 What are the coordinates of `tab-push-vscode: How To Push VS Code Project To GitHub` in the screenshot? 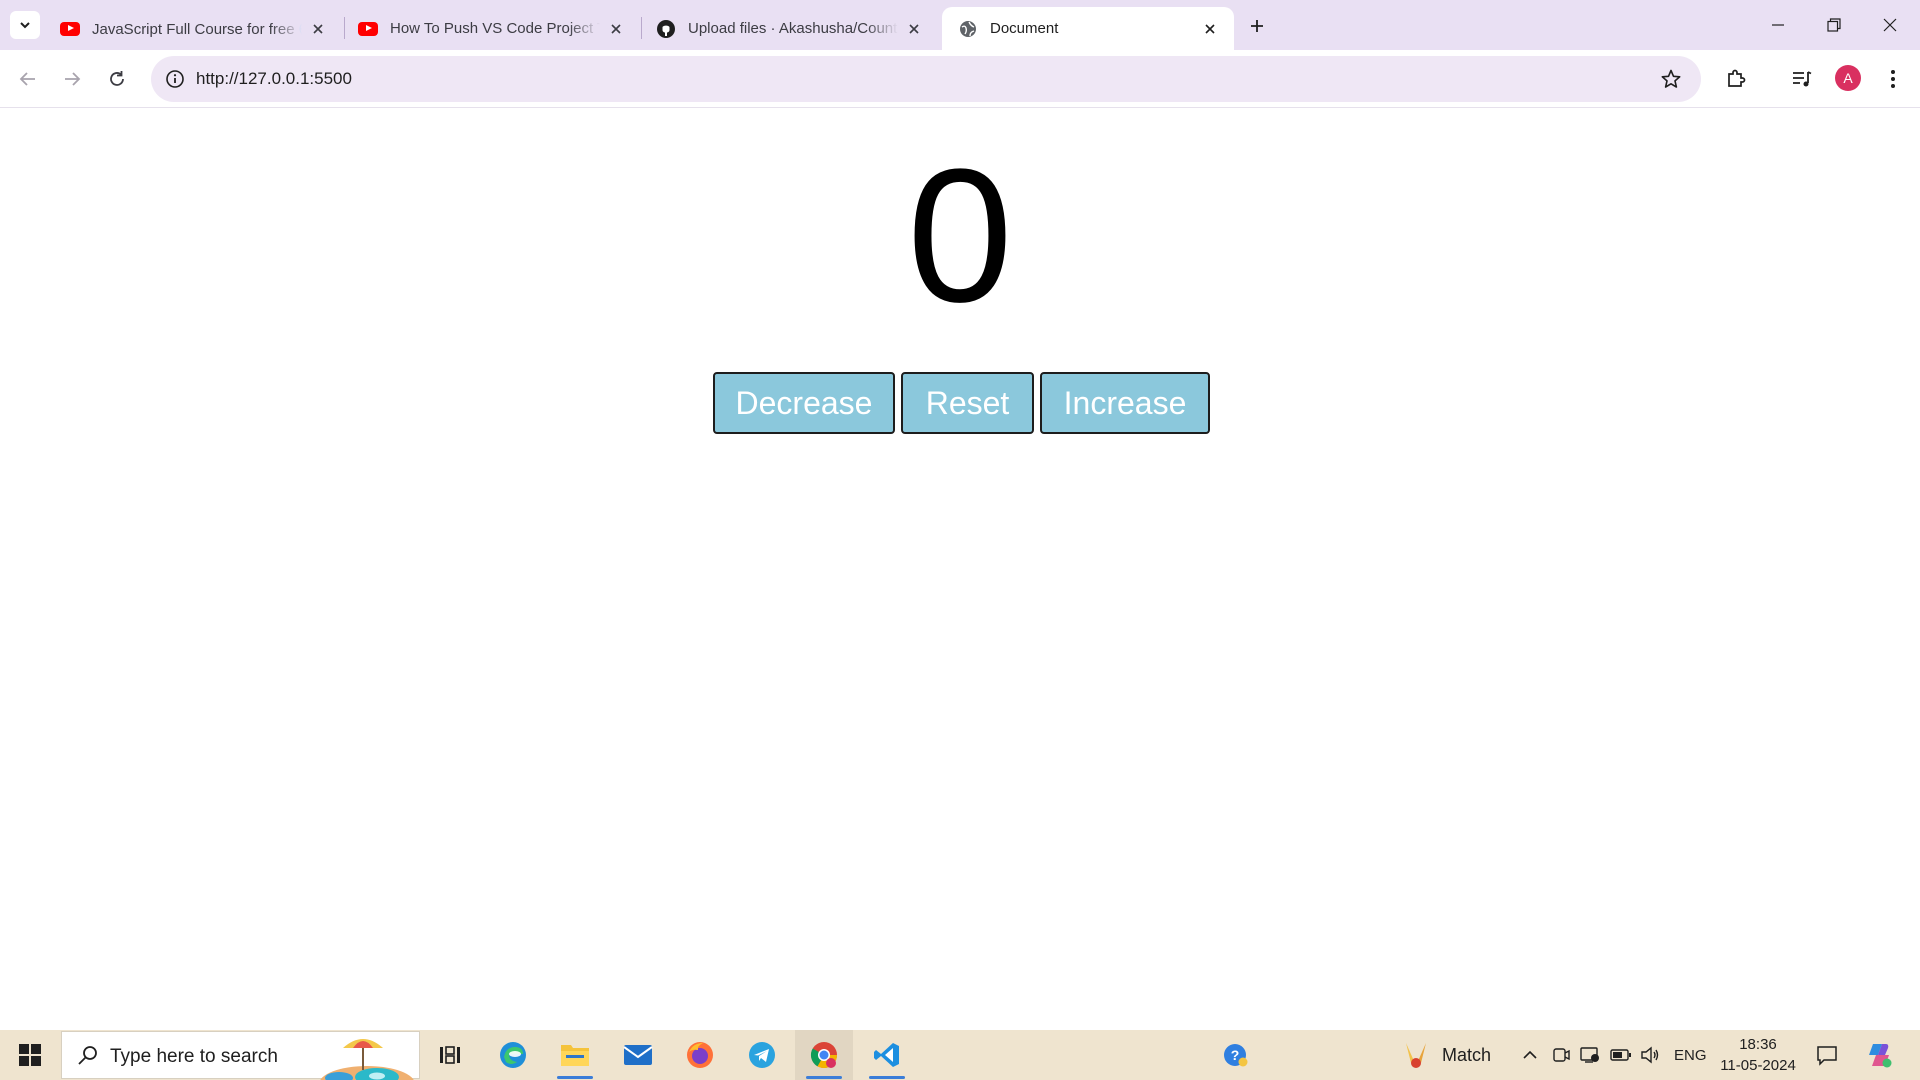 It's located at (491, 28).